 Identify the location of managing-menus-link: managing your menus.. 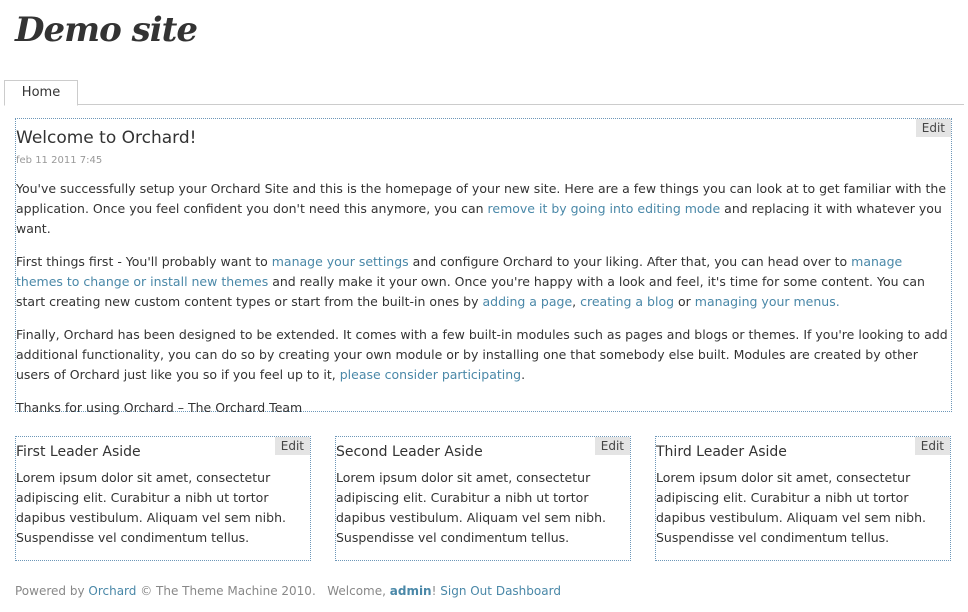
(767, 301).